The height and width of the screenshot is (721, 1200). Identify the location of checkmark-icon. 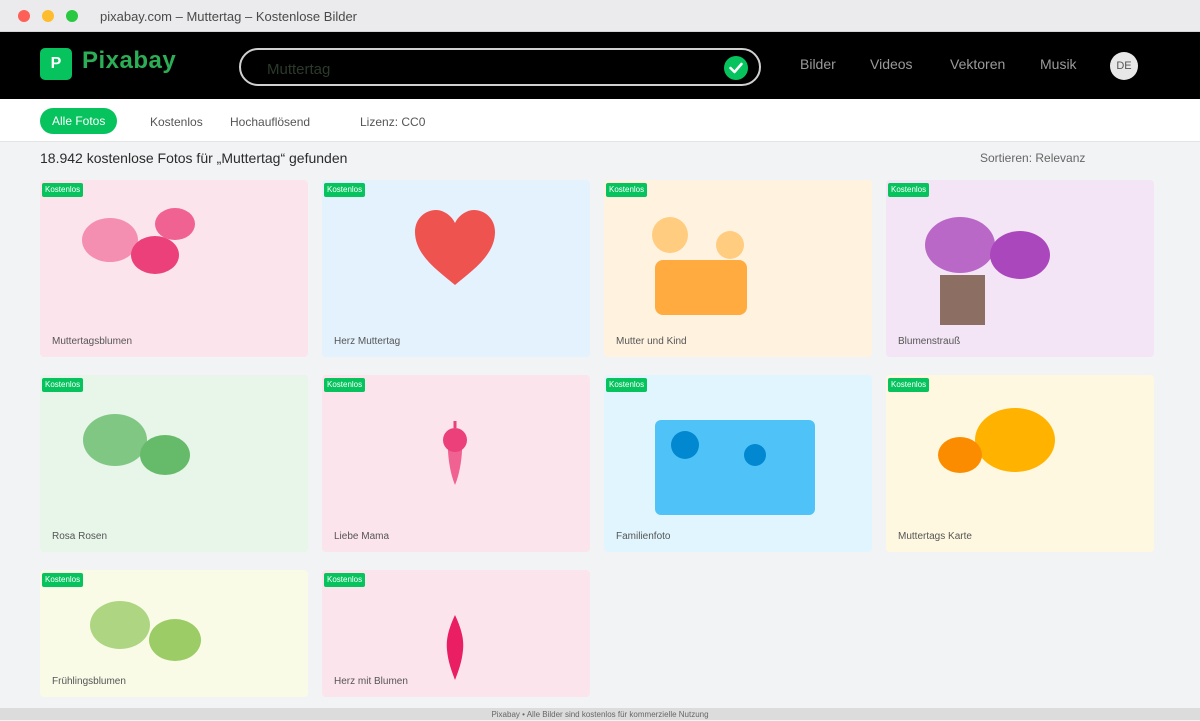
(736, 68).